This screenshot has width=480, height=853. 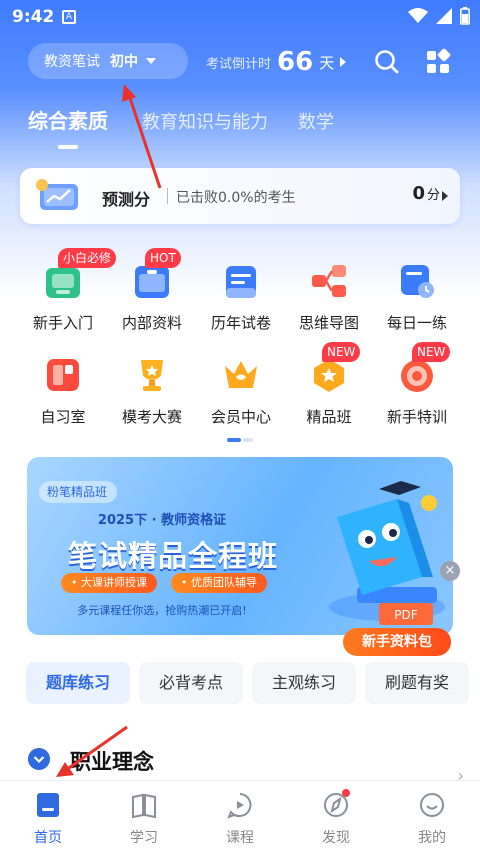 What do you see at coordinates (329, 281) in the screenshot?
I see `mindmap-icon` at bounding box center [329, 281].